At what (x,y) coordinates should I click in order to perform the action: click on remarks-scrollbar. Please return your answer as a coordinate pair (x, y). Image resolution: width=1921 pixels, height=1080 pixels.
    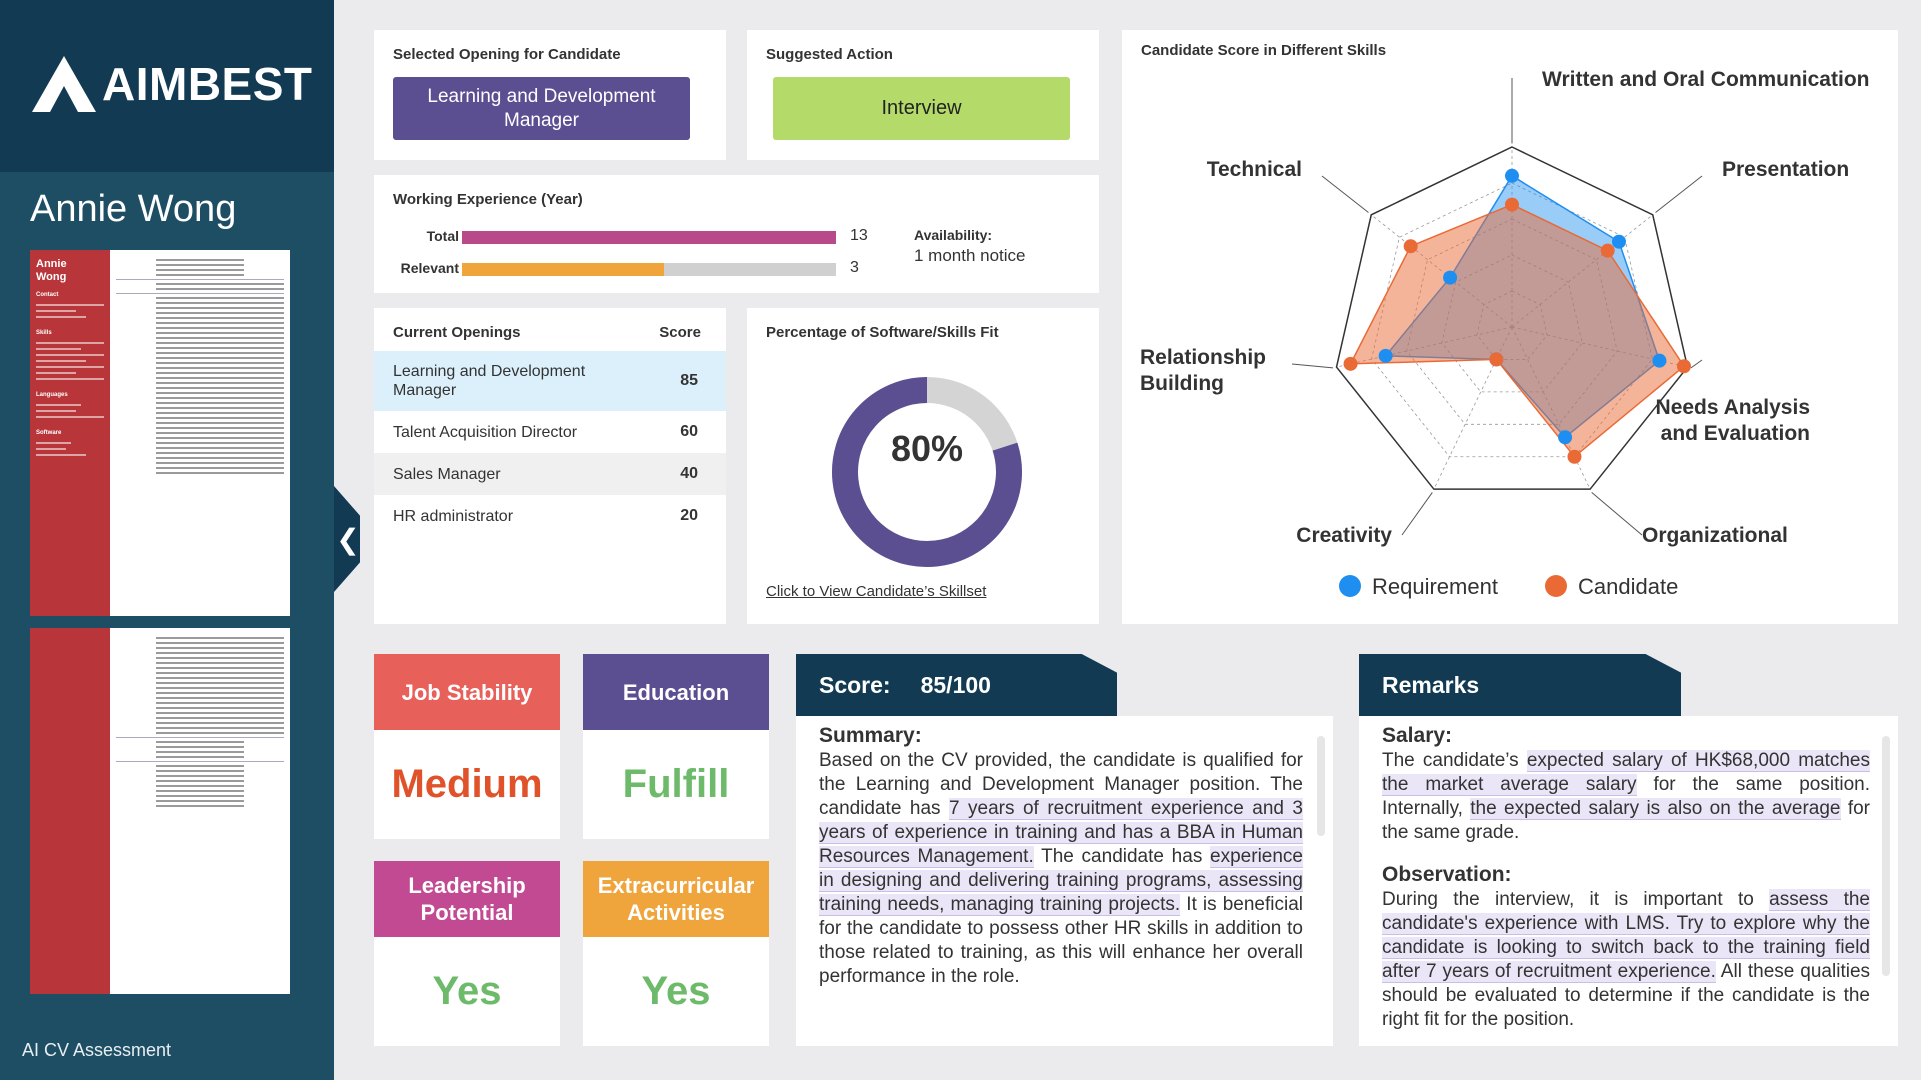
    Looking at the image, I should click on (1886, 856).